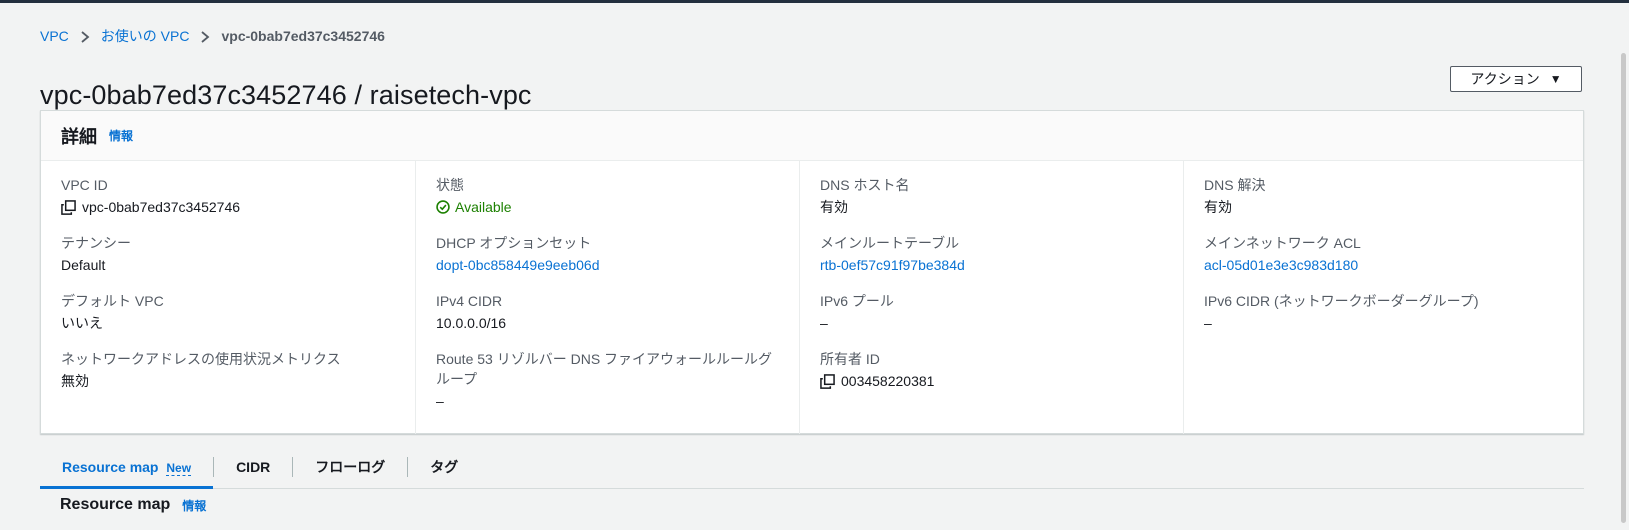 The width and height of the screenshot is (1629, 530). Describe the element at coordinates (1282, 265) in the screenshot. I see `main-network-acl-link: acl-05d01e3e3c983d180` at that location.